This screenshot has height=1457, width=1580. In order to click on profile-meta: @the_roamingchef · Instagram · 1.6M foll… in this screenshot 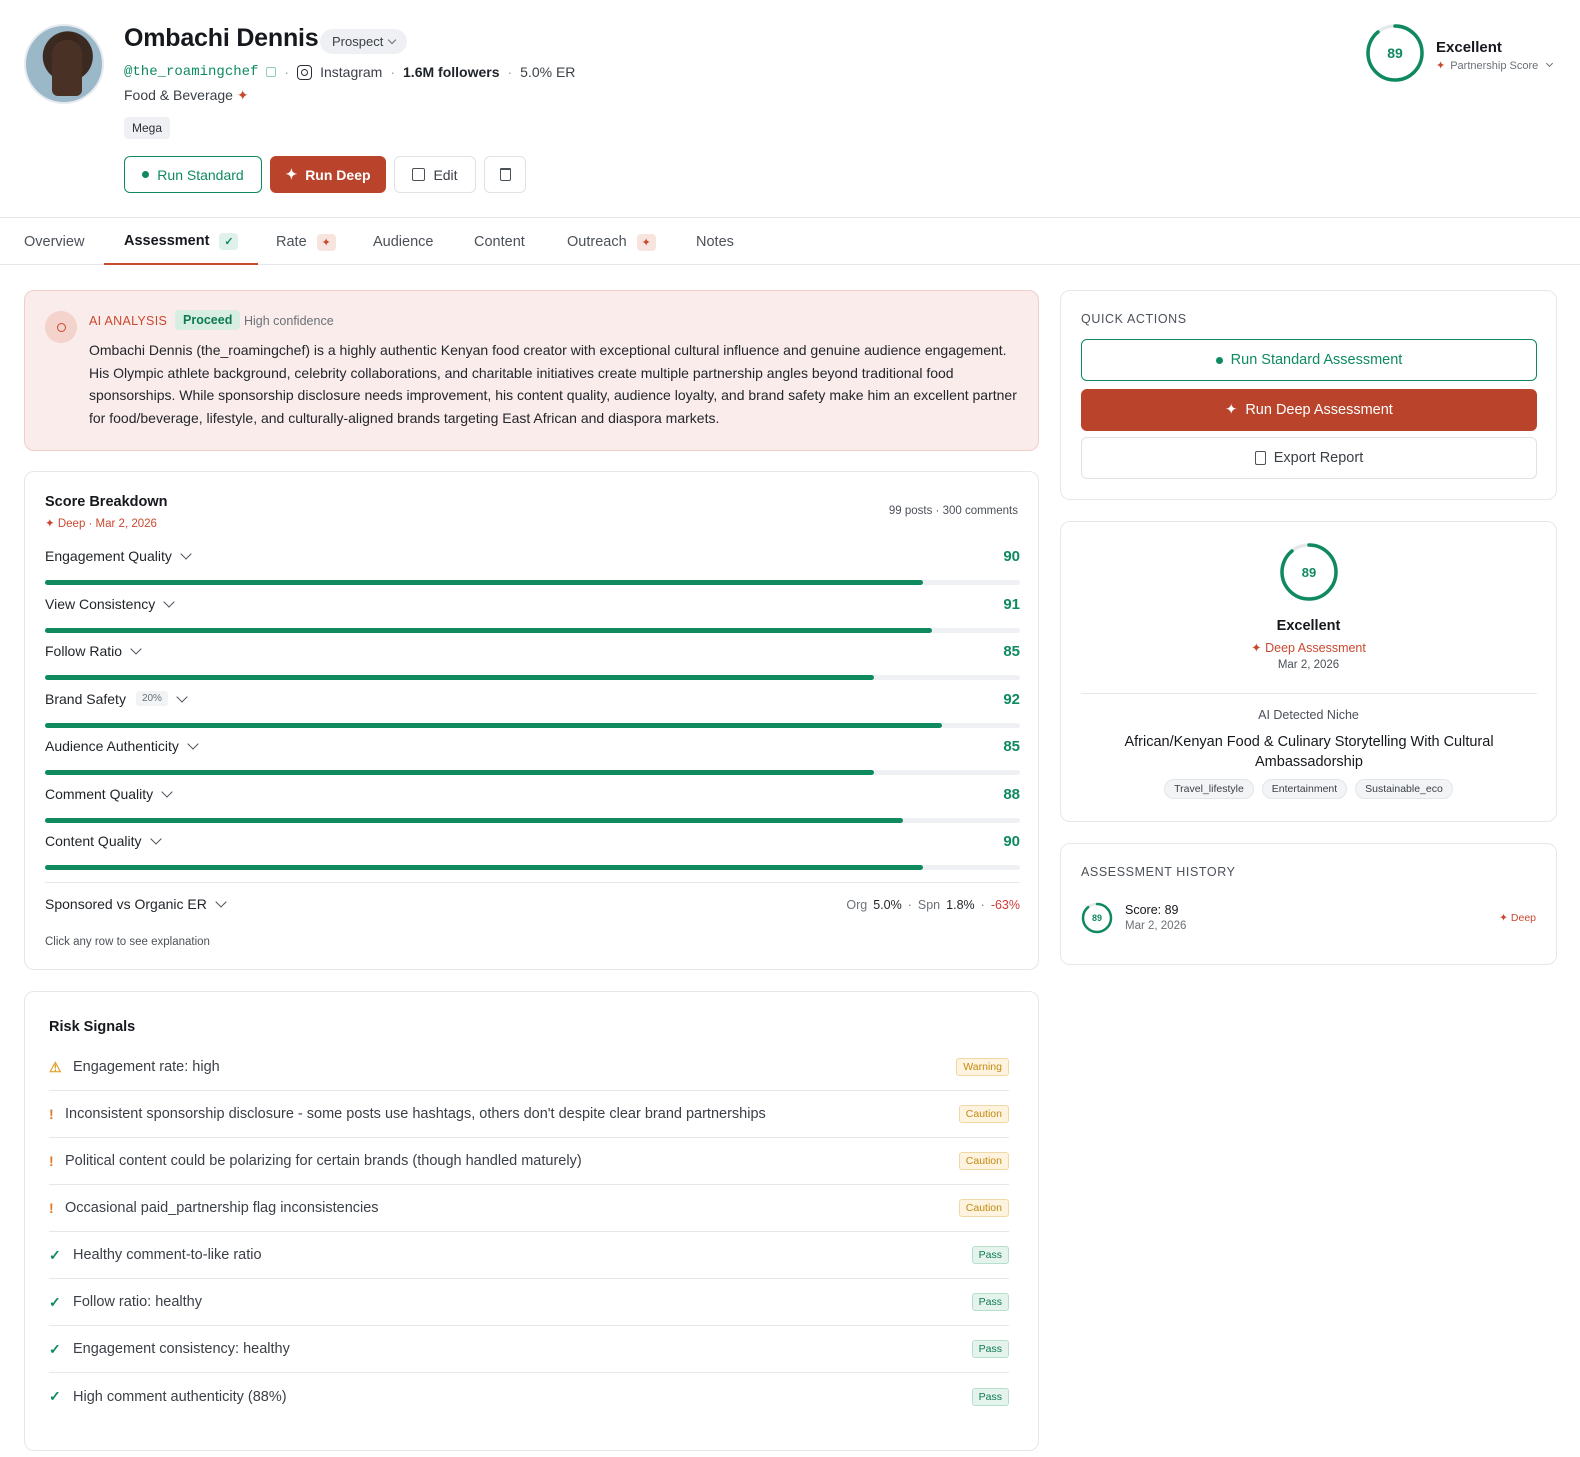, I will do `click(350, 72)`.